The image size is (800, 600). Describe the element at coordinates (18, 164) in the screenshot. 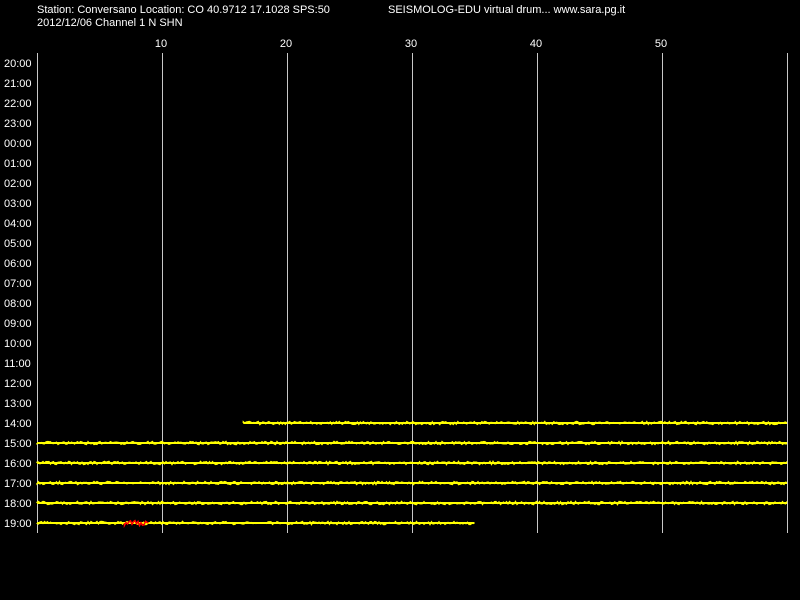

I see `hour-label: 01:00` at that location.